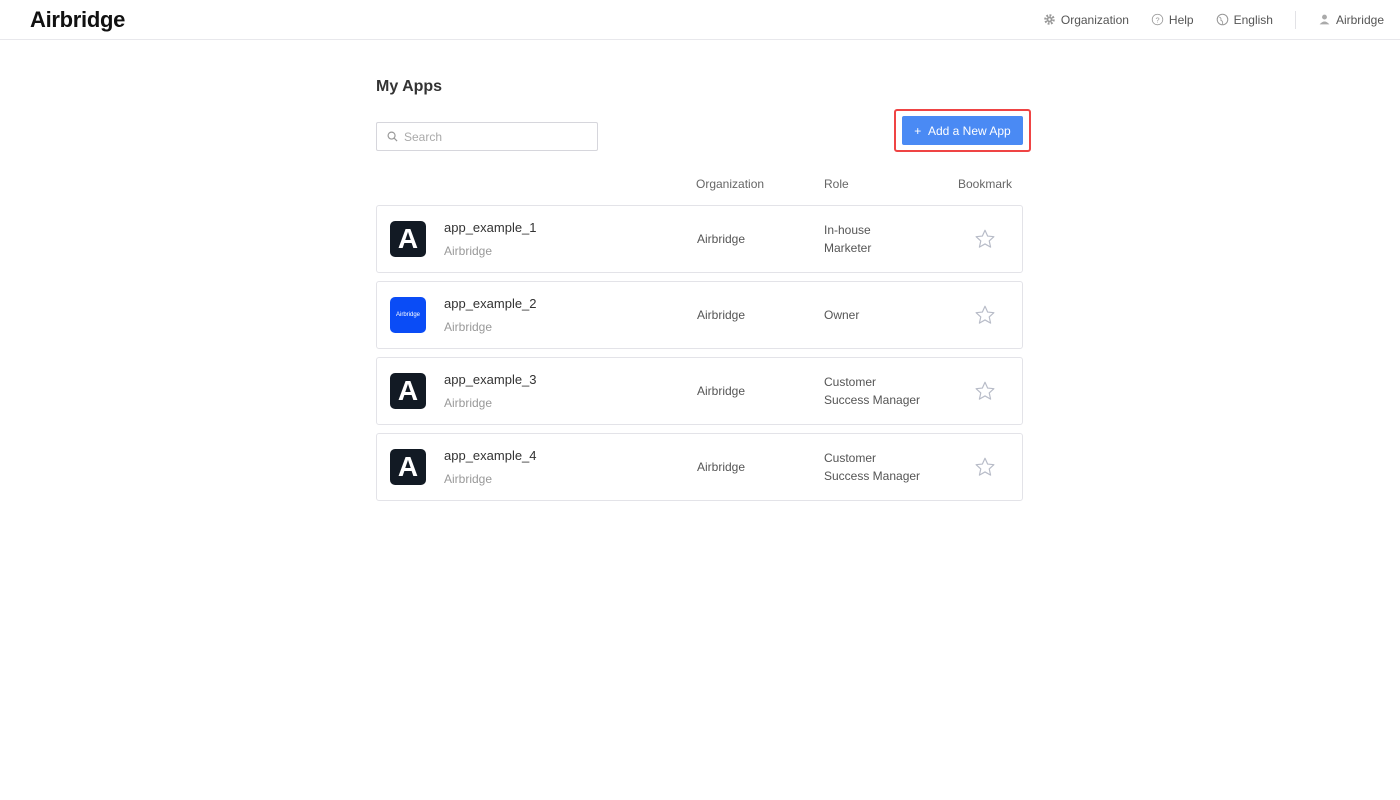 Image resolution: width=1400 pixels, height=800 pixels. What do you see at coordinates (1253, 19) in the screenshot?
I see `nav-language-label: English` at bounding box center [1253, 19].